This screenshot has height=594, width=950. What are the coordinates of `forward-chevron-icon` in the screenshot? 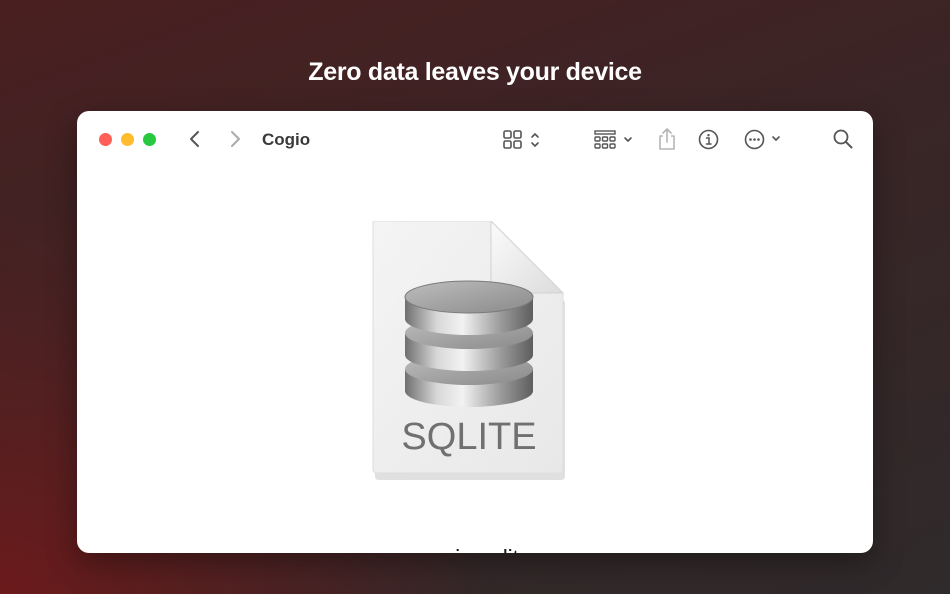 It's located at (235, 139).